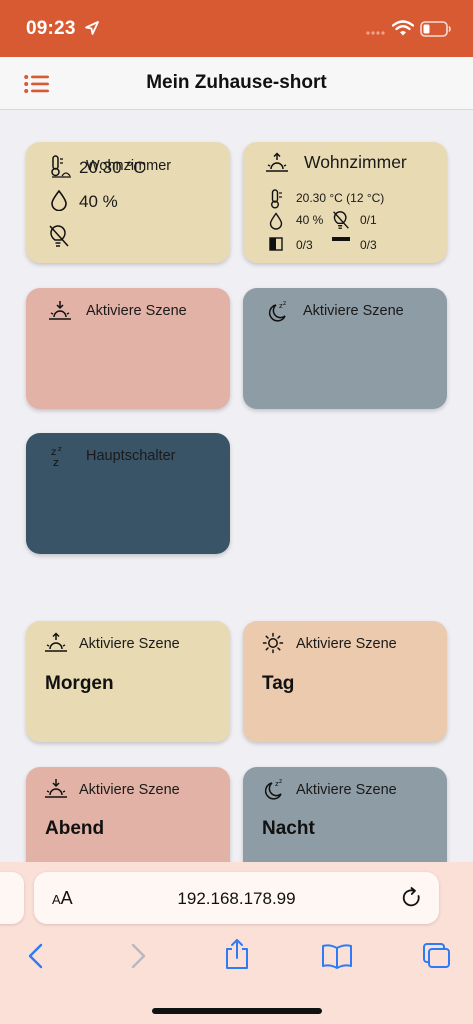 This screenshot has height=1024, width=473. I want to click on scene-name: Nacht, so click(288, 828).